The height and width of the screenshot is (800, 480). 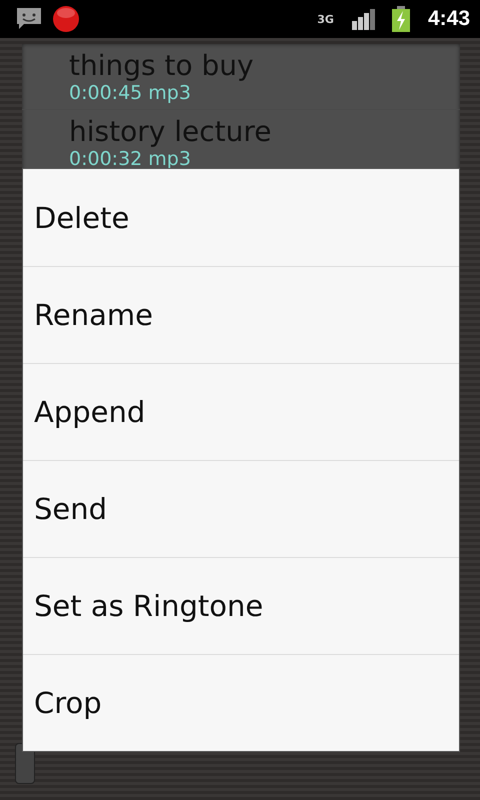 I want to click on network-type: 3G, so click(x=325, y=19).